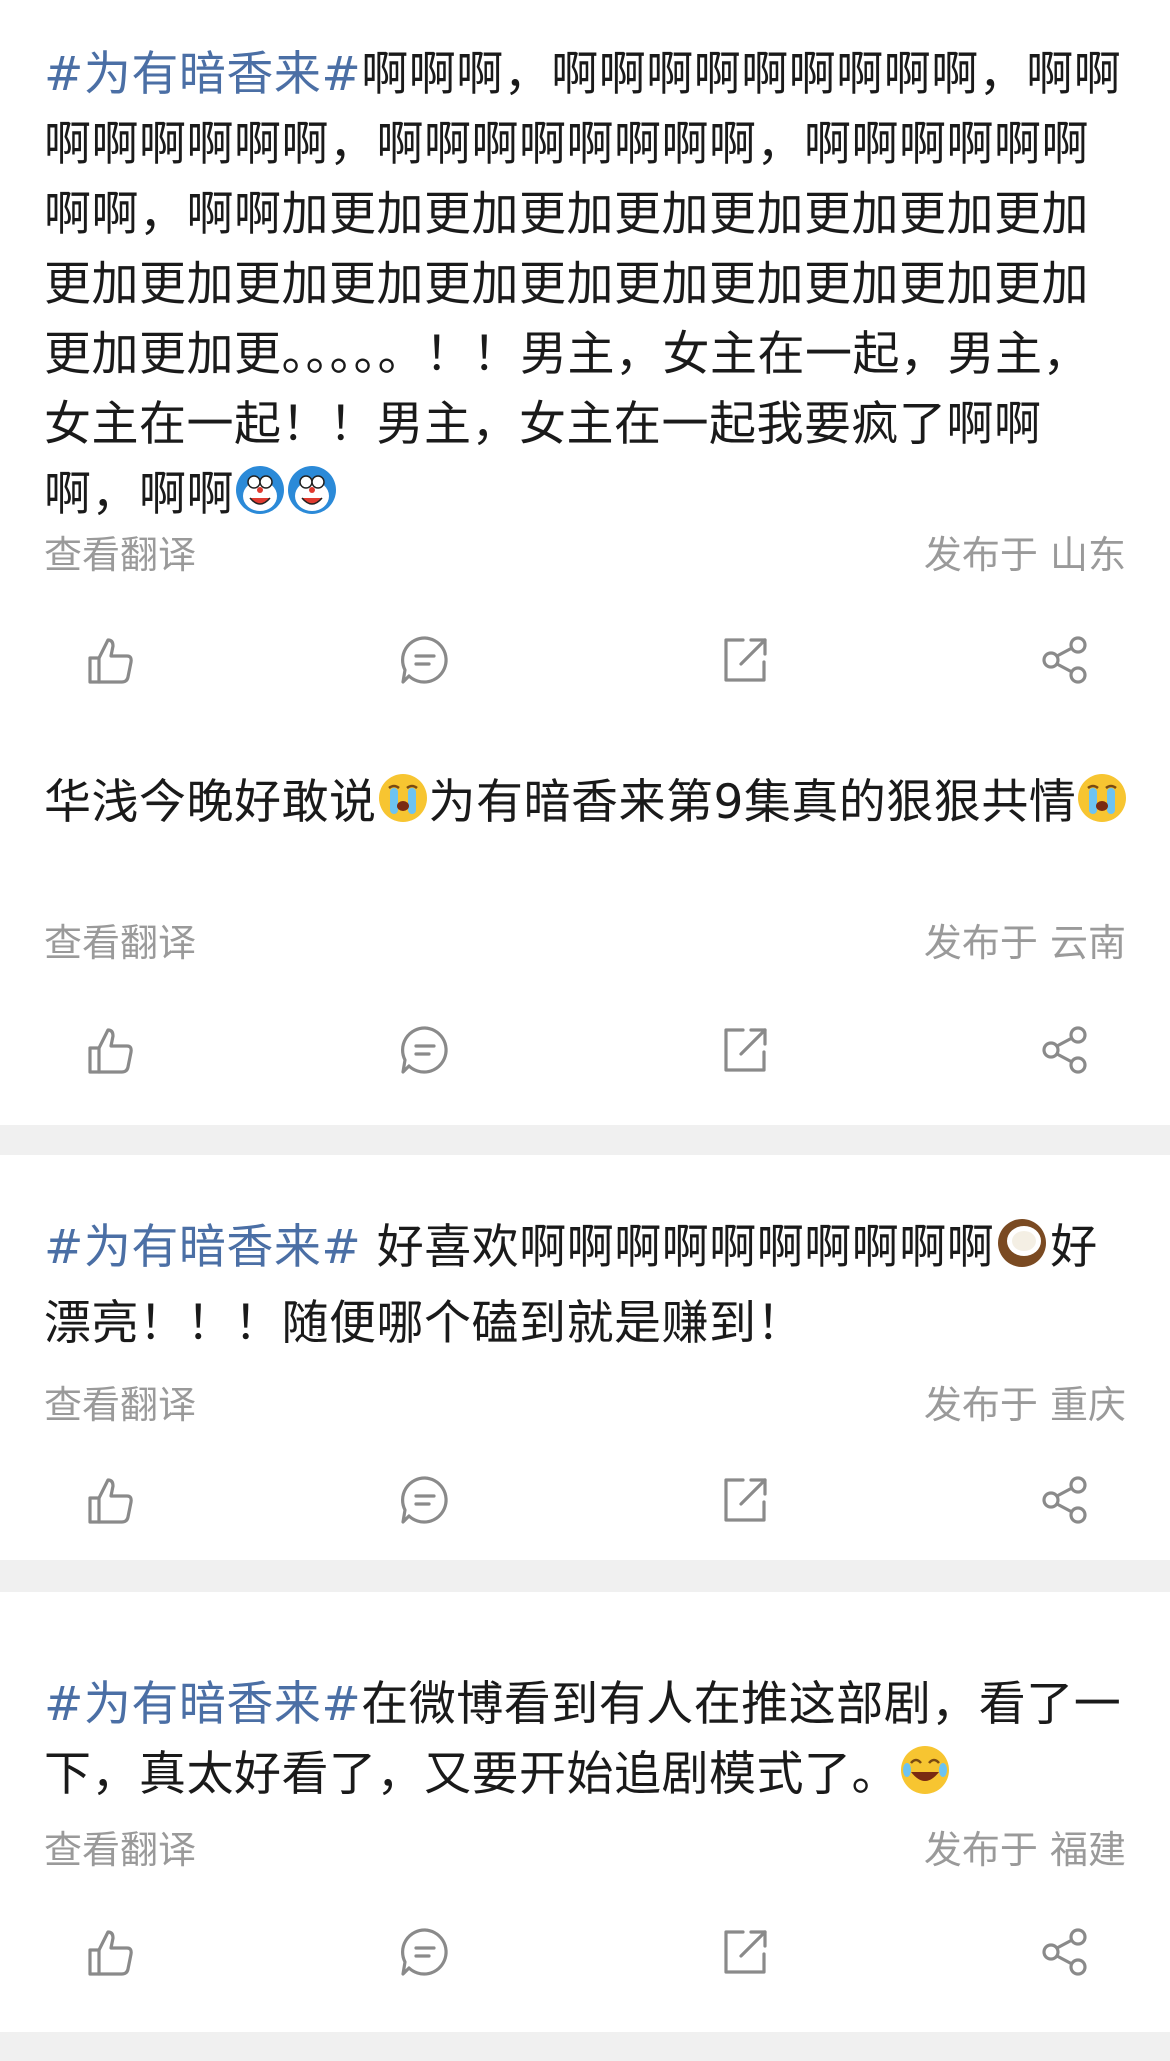  What do you see at coordinates (586, 1286) in the screenshot?
I see `comment-text: #为有暗香来# 好喜欢啊啊啊啊啊啊啊啊啊啊 好漂亮！！！随便哪个磕到就是赚到！` at bounding box center [586, 1286].